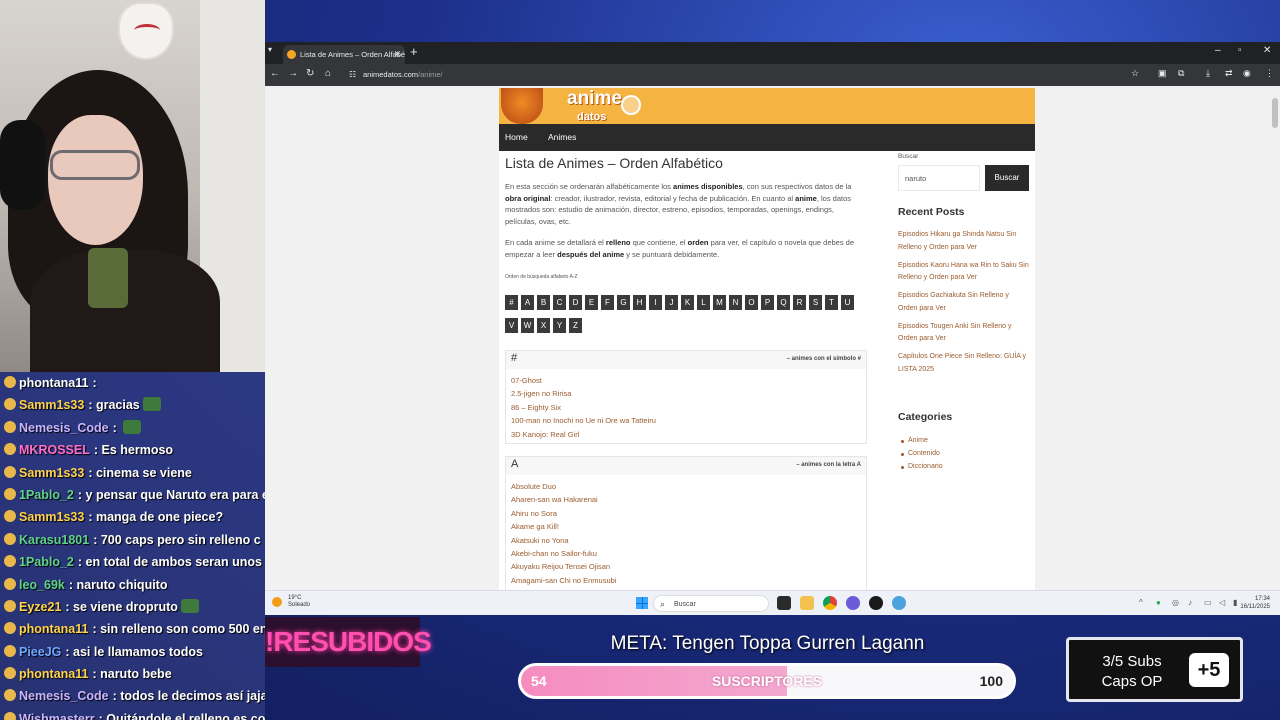 This screenshot has width=1280, height=720. Describe the element at coordinates (52, 472) in the screenshot. I see `chat-username: Samm1s33` at that location.